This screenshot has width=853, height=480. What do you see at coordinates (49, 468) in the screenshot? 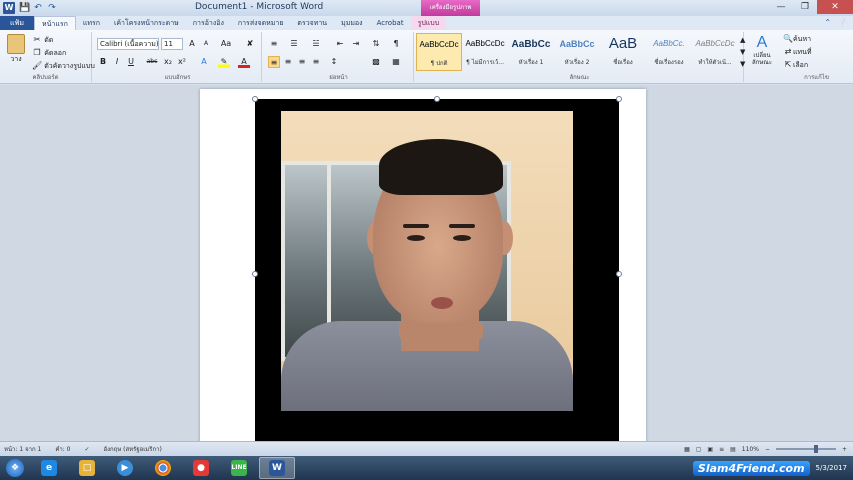
I see `taskbar-ie: e` at bounding box center [49, 468].